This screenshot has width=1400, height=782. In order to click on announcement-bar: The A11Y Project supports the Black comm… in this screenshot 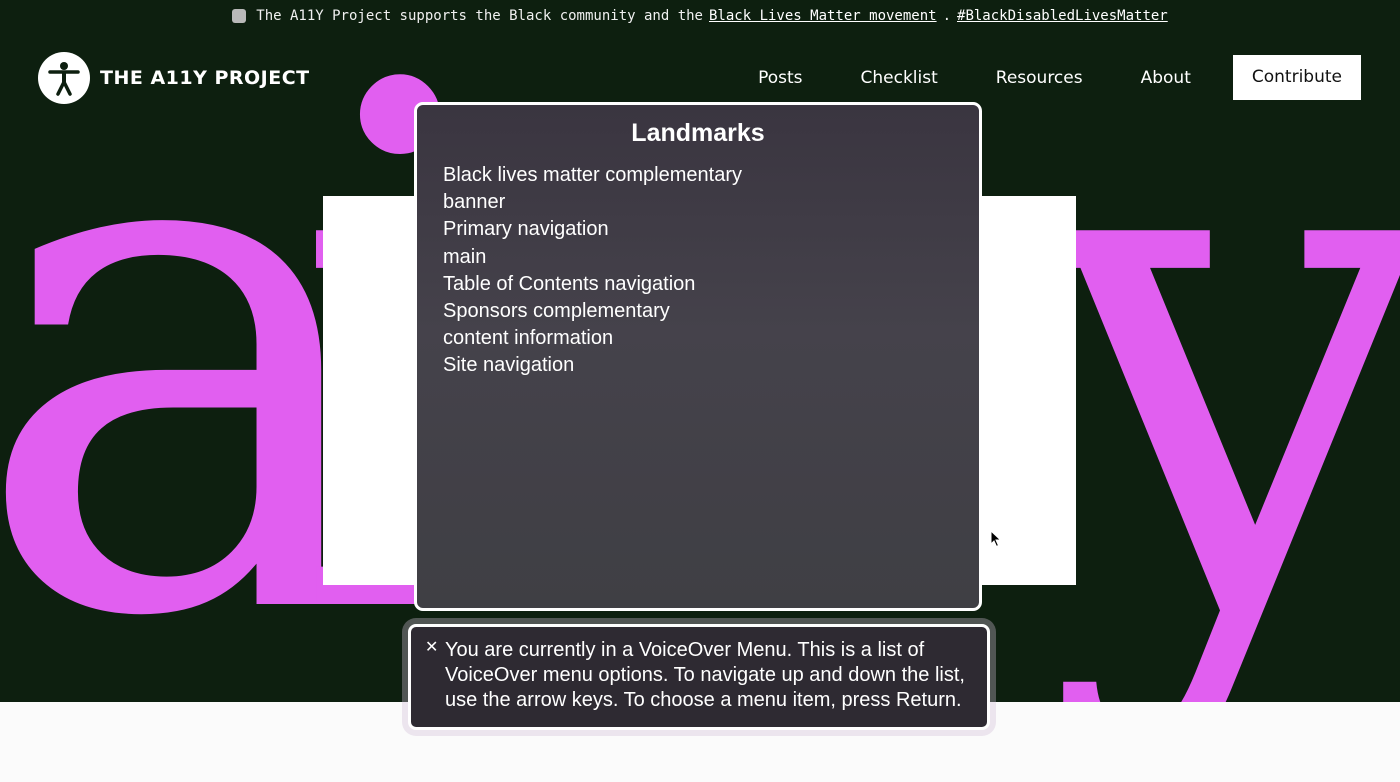, I will do `click(700, 15)`.